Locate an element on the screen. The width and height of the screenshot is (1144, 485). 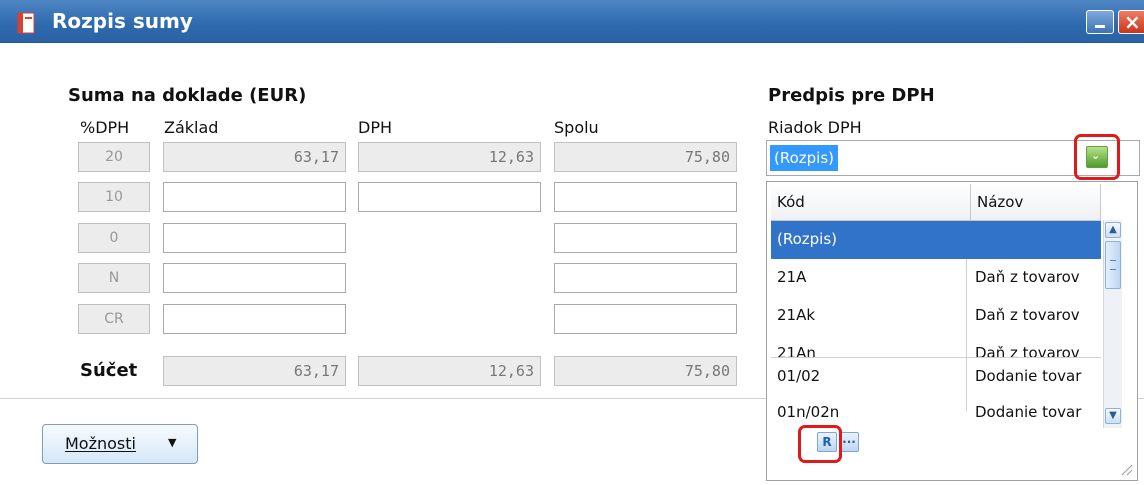
dropdown-header: Kód Názov is located at coordinates (936, 202).